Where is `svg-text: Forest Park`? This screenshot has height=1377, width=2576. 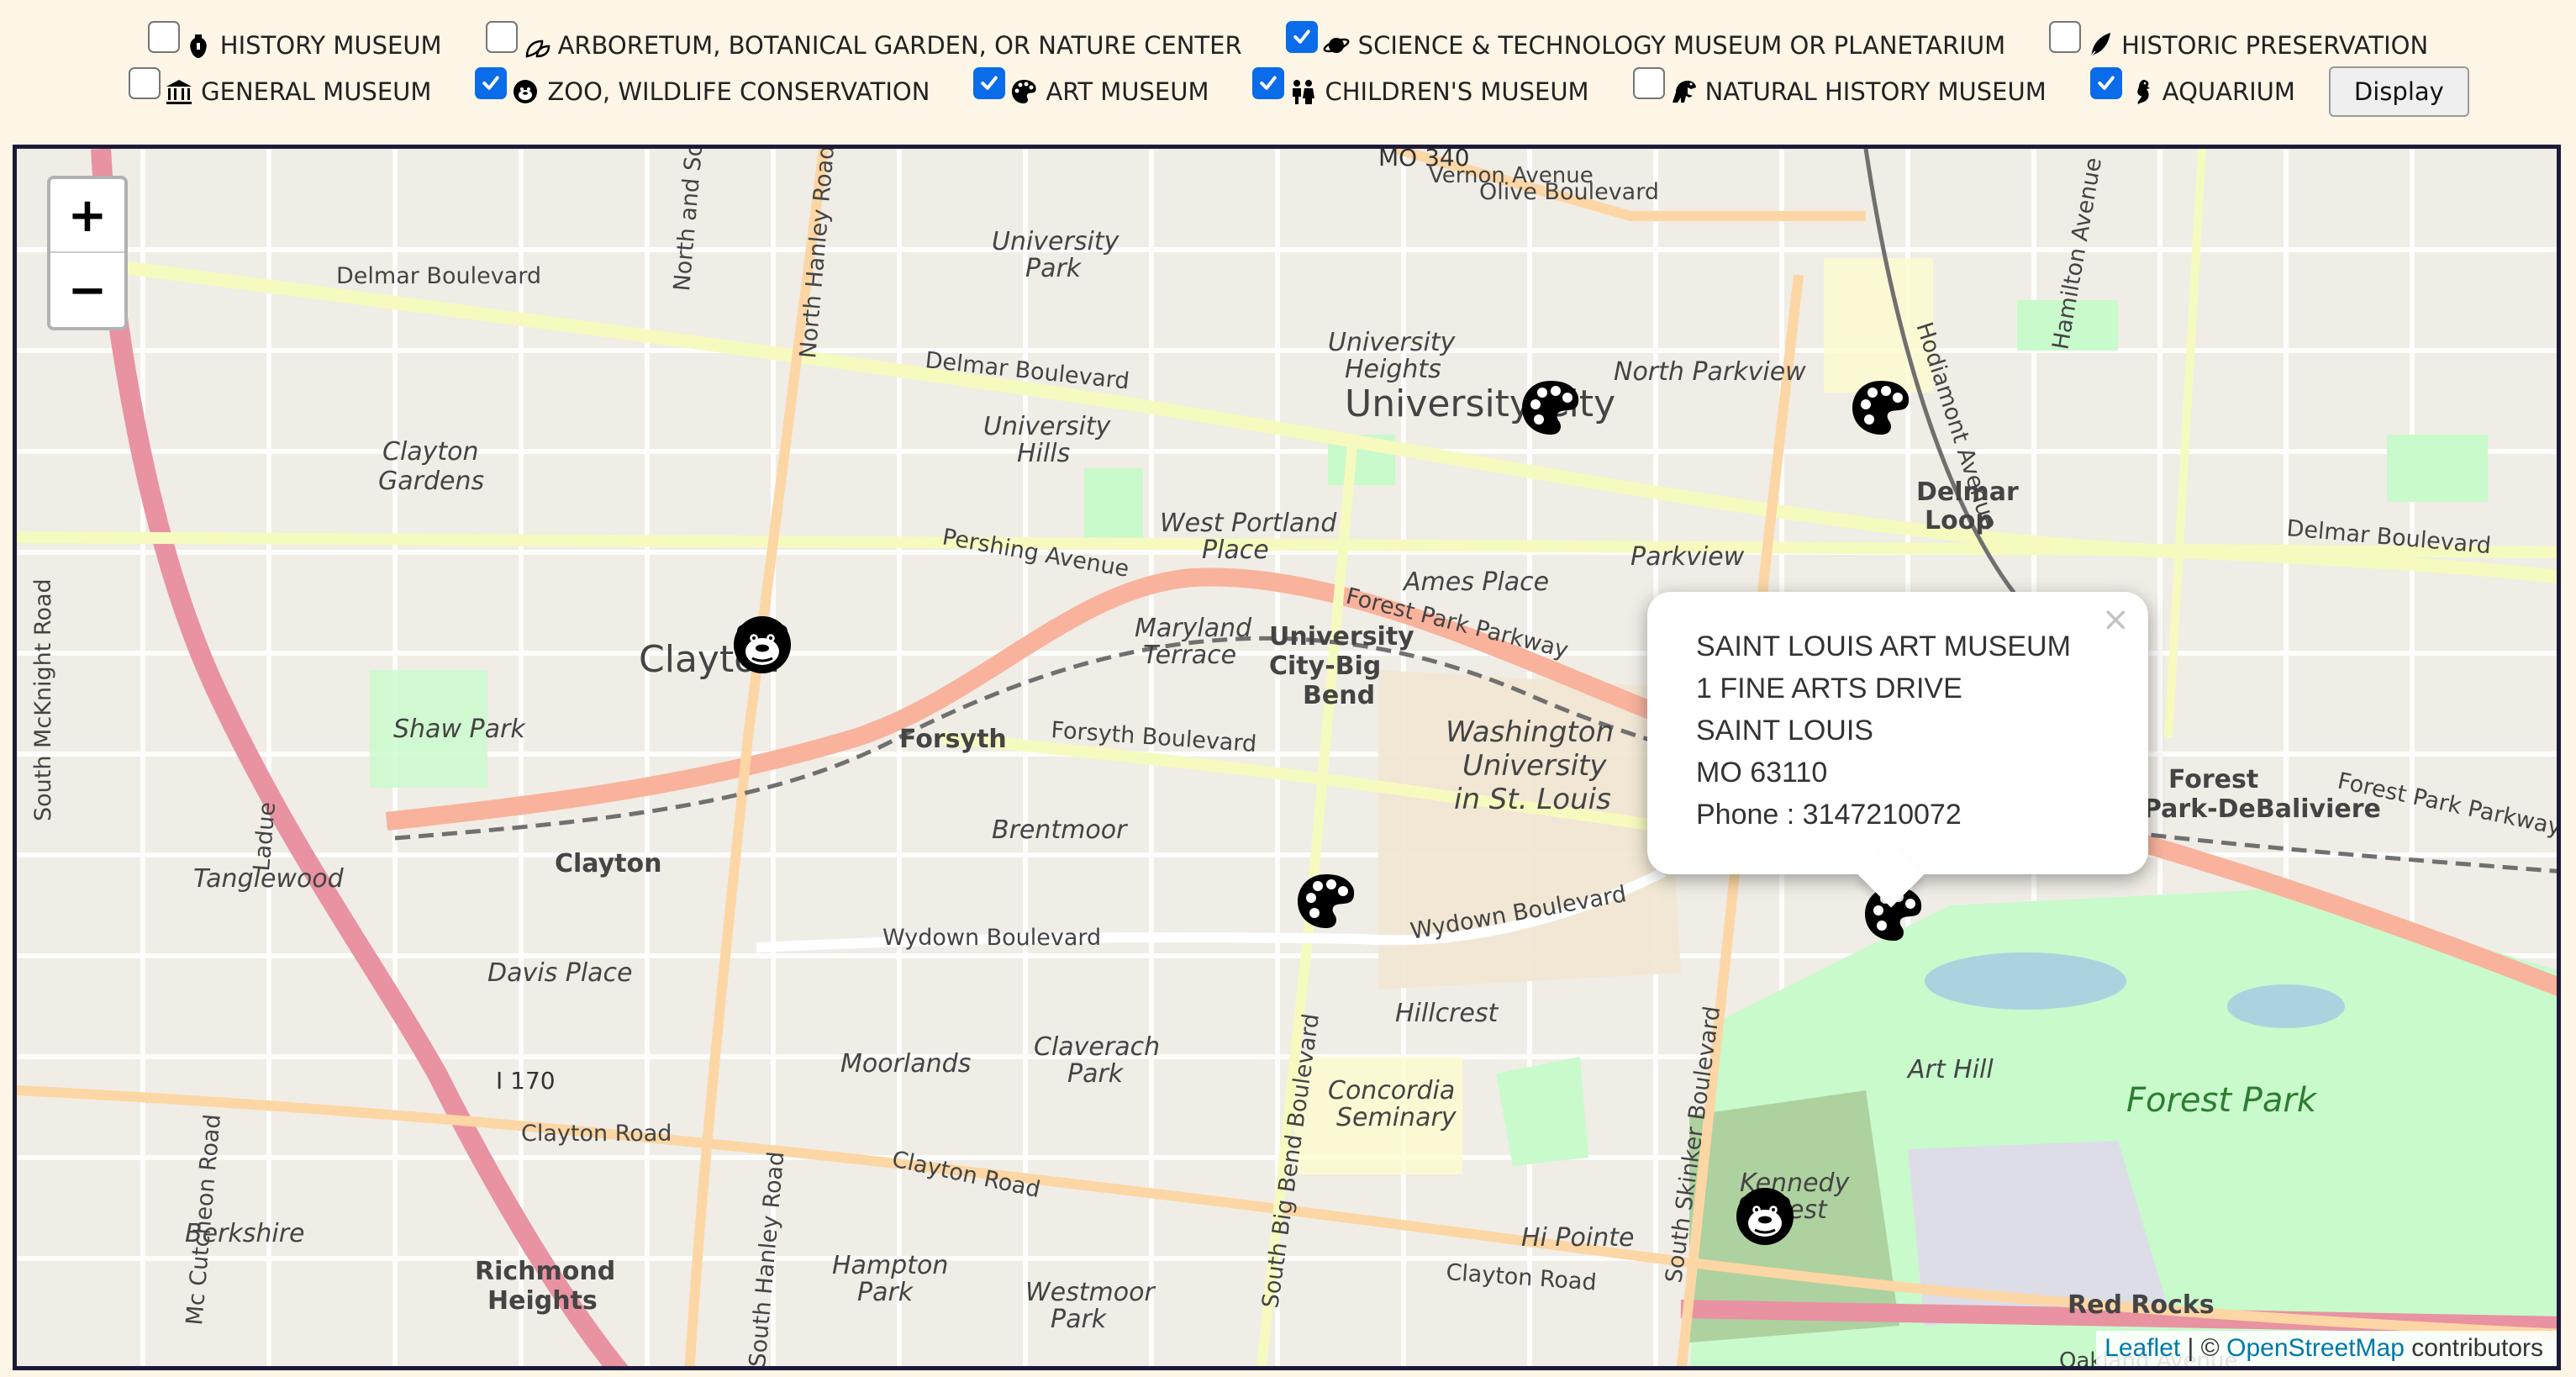
svg-text: Forest Park is located at coordinates (2222, 1100).